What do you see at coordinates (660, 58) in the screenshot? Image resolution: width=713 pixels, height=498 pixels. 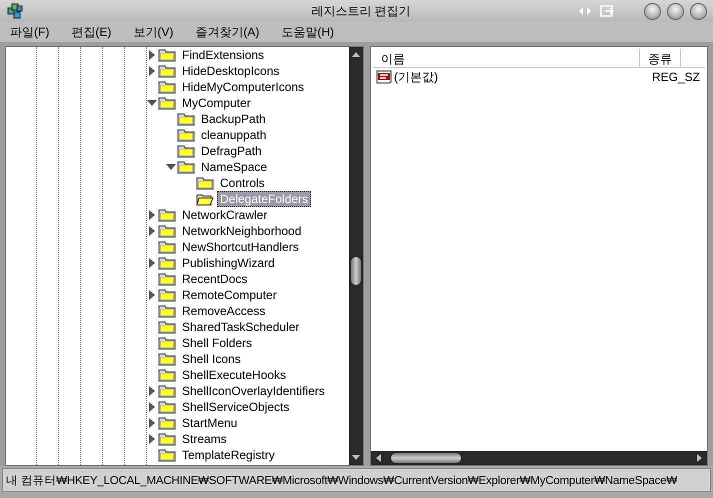 I see `column-header: 종류` at bounding box center [660, 58].